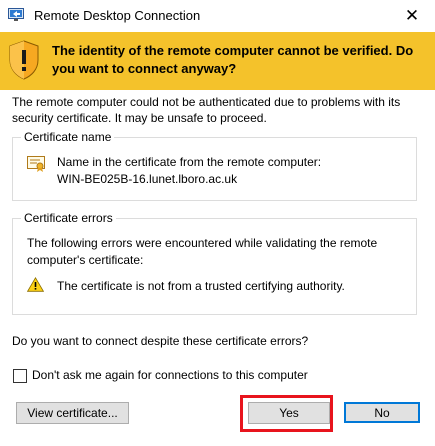  I want to click on remote-desktop-icon, so click(16, 14).